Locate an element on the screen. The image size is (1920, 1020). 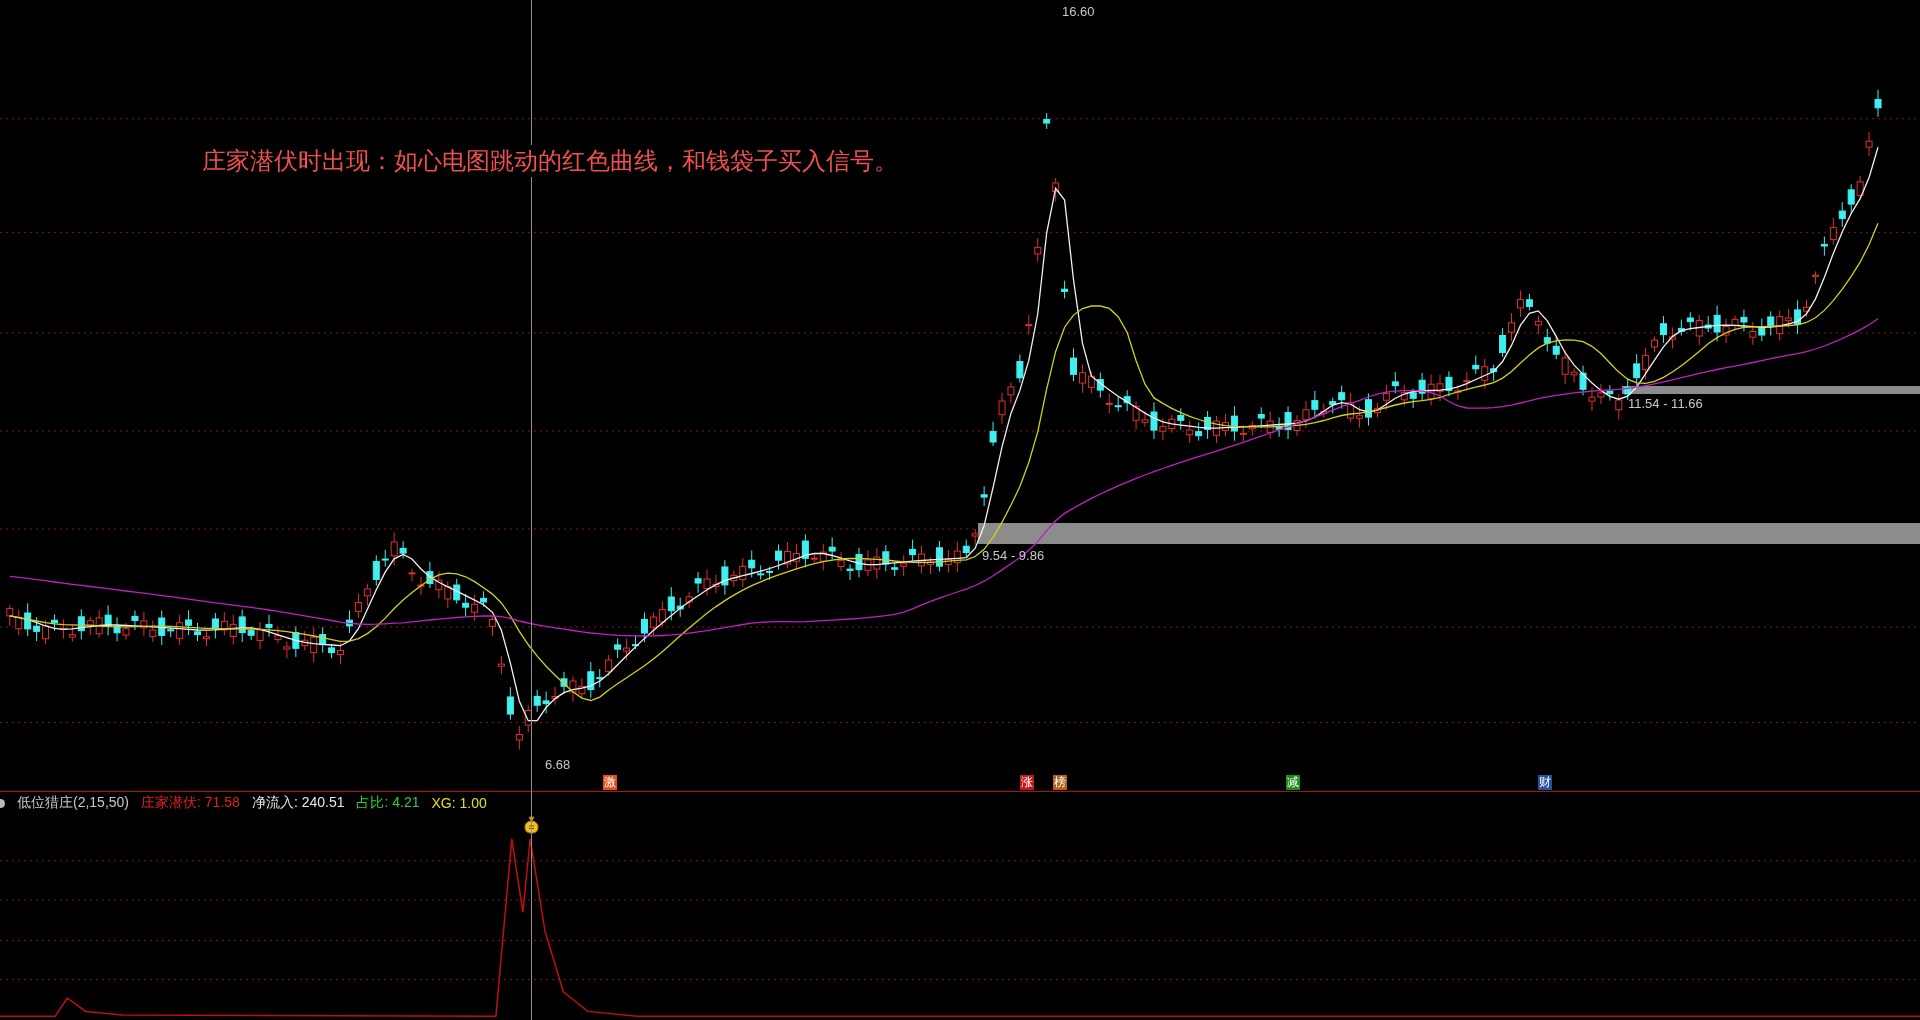
indicator-value: 净流入: 240.51 is located at coordinates (298, 803).